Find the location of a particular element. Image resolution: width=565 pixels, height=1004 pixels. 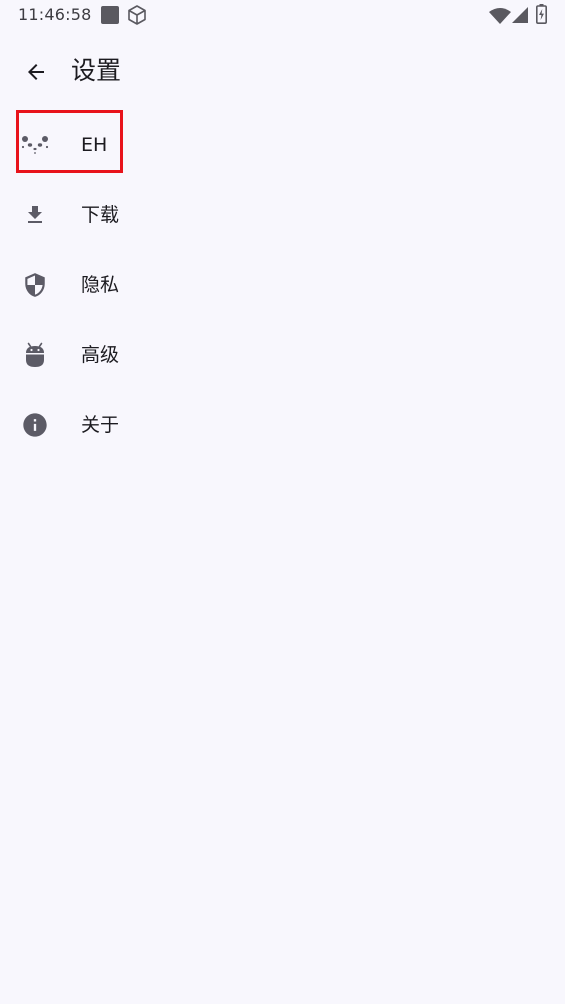

status-bar: 11:46:58 is located at coordinates (282, 16).